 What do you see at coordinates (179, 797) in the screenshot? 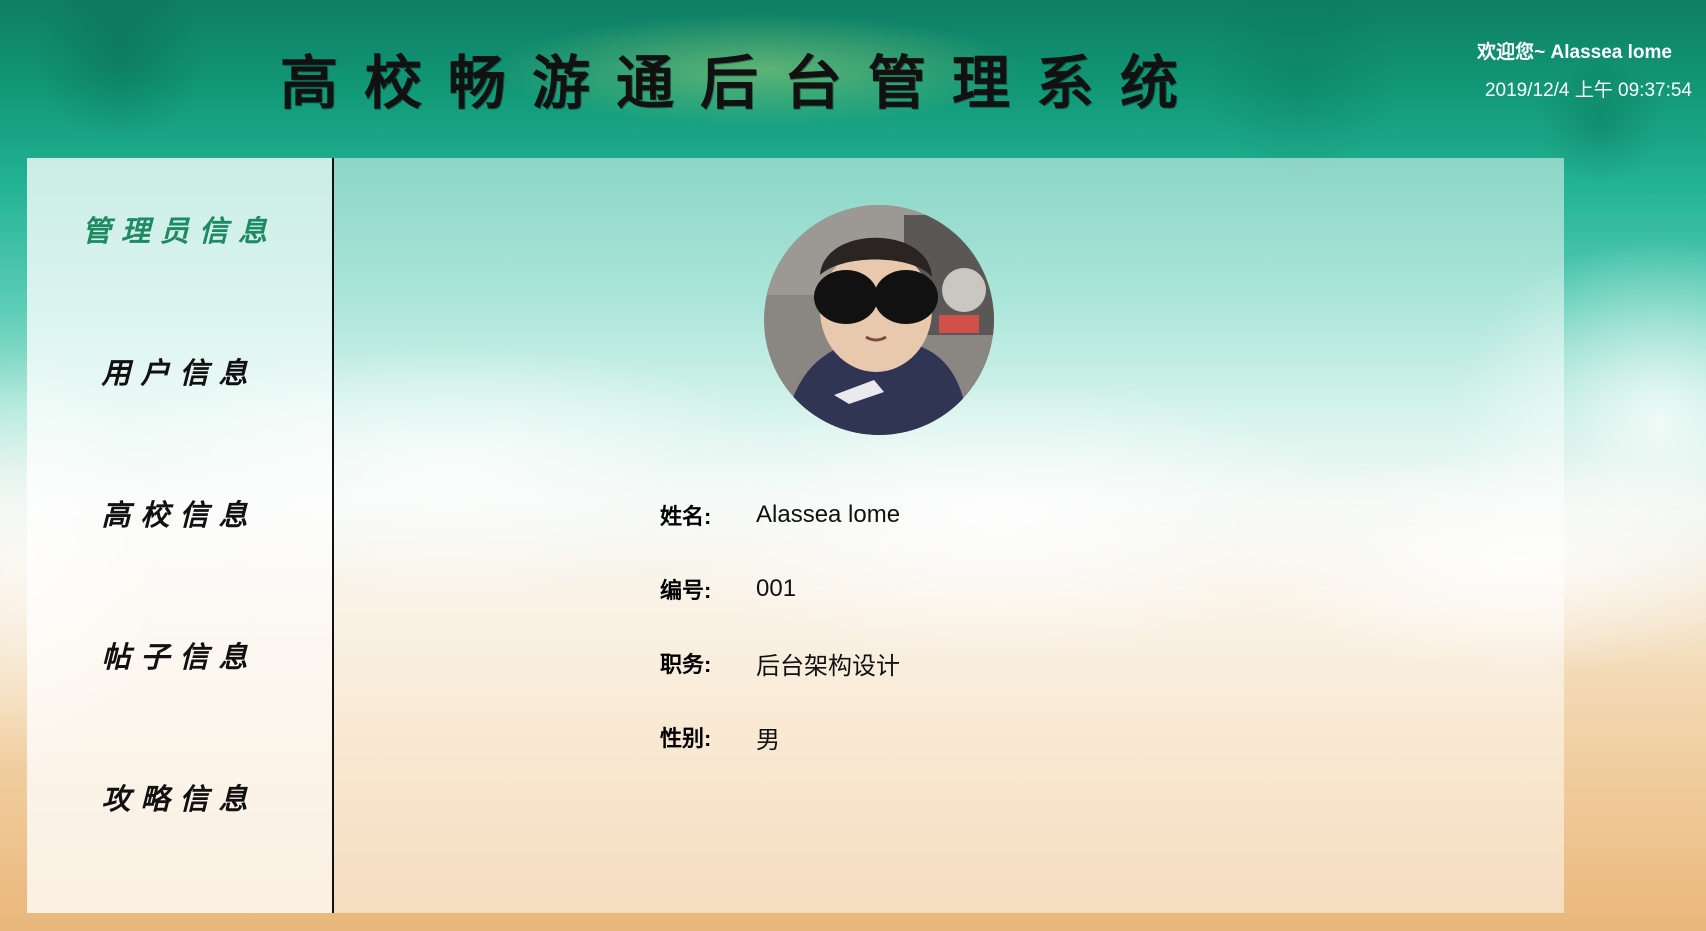
I see `sidebar-item-guide-info: 攻略信息` at bounding box center [179, 797].